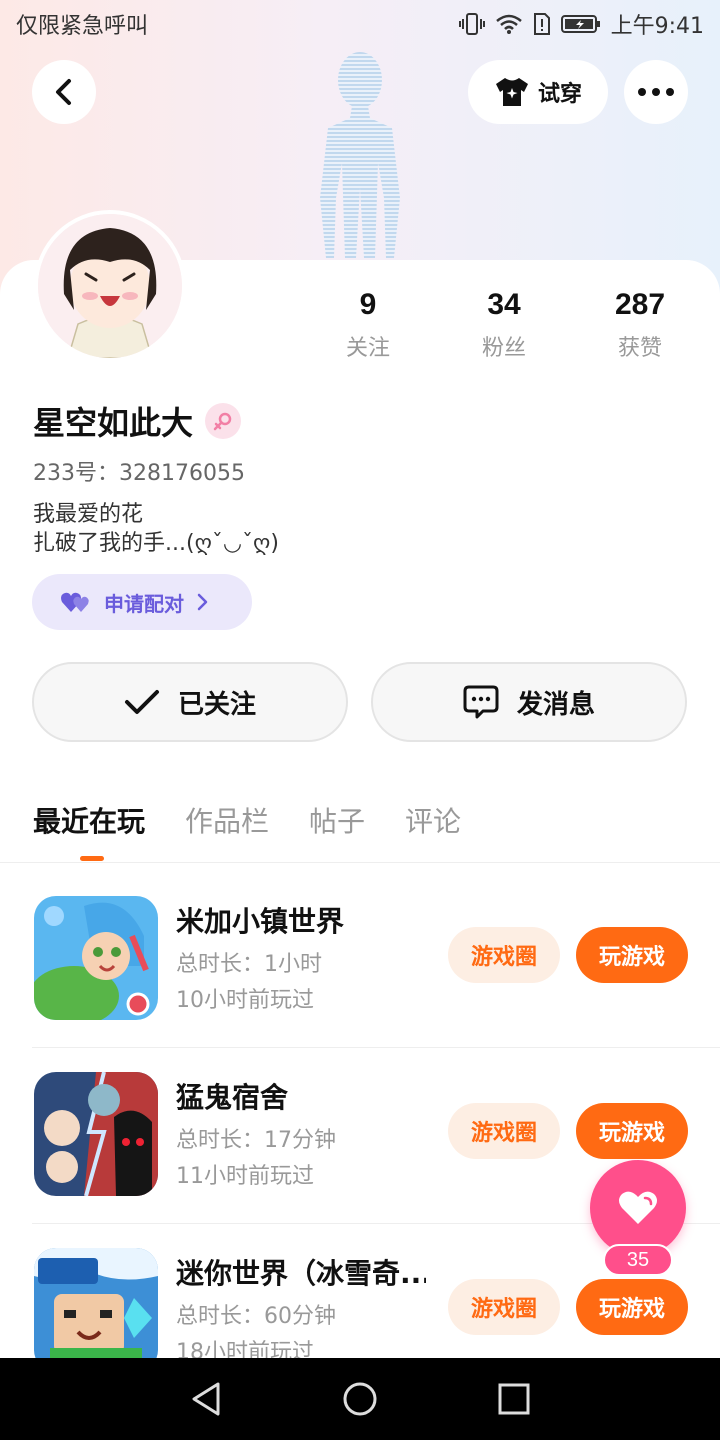 The width and height of the screenshot is (720, 1440). Describe the element at coordinates (260, 921) in the screenshot. I see `game-title: 米加小镇世界` at that location.